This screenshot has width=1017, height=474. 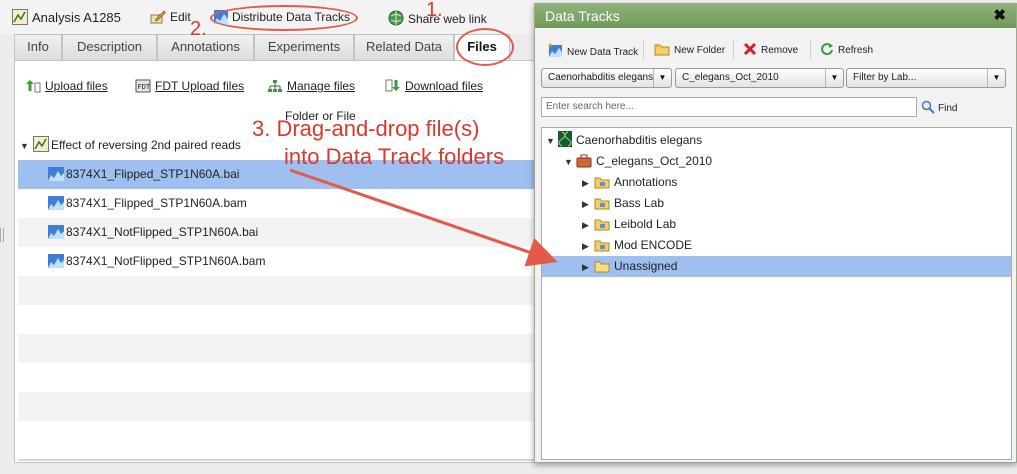 What do you see at coordinates (776, 140) in the screenshot?
I see `tree-node-organism: ▼ Caenorhabditis elegans` at bounding box center [776, 140].